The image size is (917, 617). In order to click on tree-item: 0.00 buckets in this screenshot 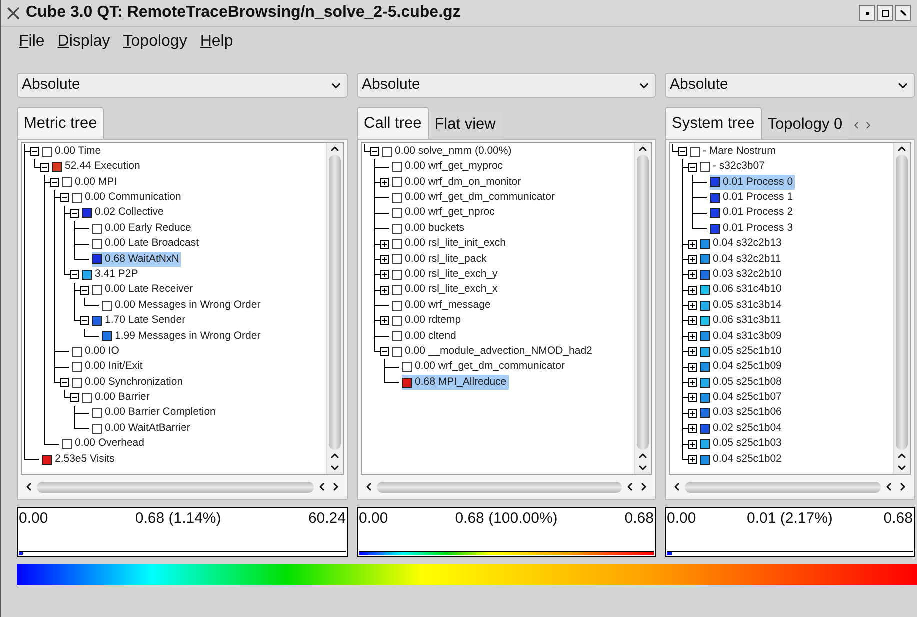, I will do `click(429, 228)`.